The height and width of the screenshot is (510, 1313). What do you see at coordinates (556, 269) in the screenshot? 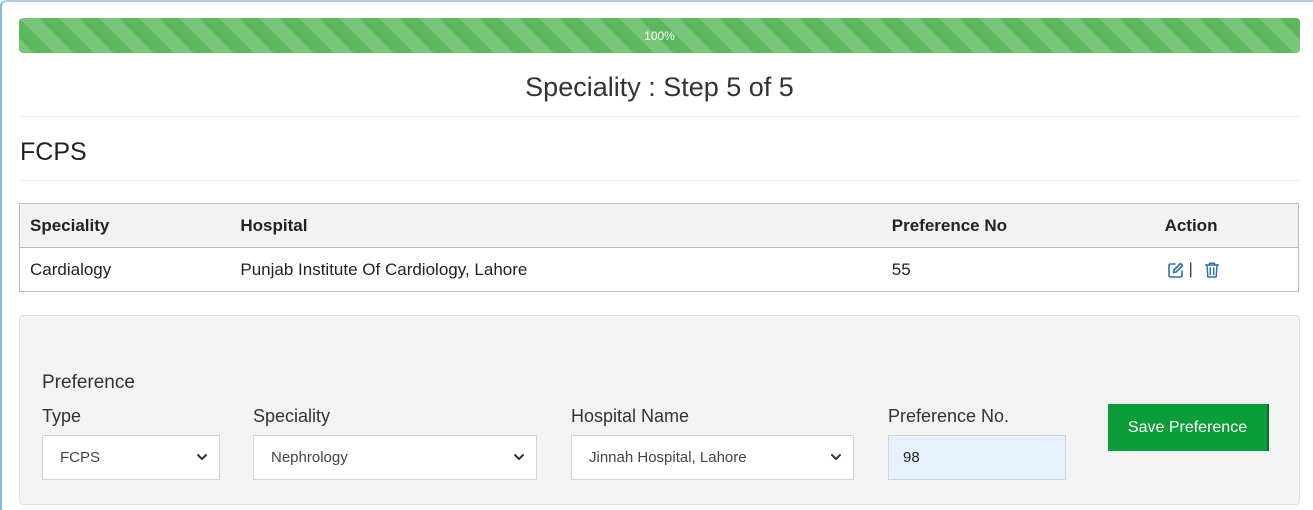
I see `cell-hospital: Punjab Institute Of Cardiology, Lahore` at bounding box center [556, 269].